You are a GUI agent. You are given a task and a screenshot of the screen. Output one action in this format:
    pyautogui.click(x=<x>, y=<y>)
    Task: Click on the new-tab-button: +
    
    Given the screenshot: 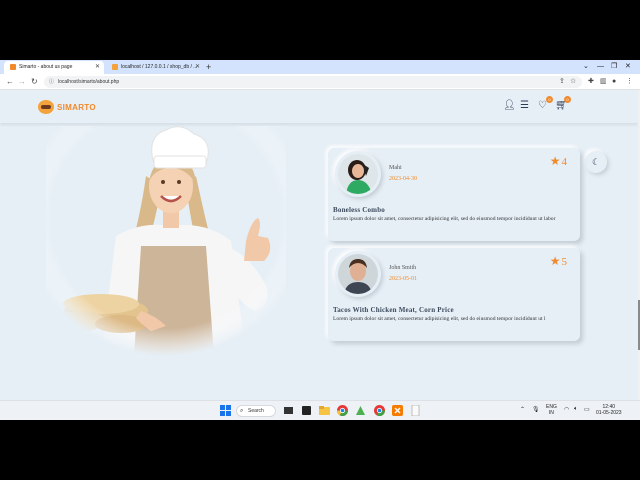 What is the action you would take?
    pyautogui.click(x=208, y=67)
    